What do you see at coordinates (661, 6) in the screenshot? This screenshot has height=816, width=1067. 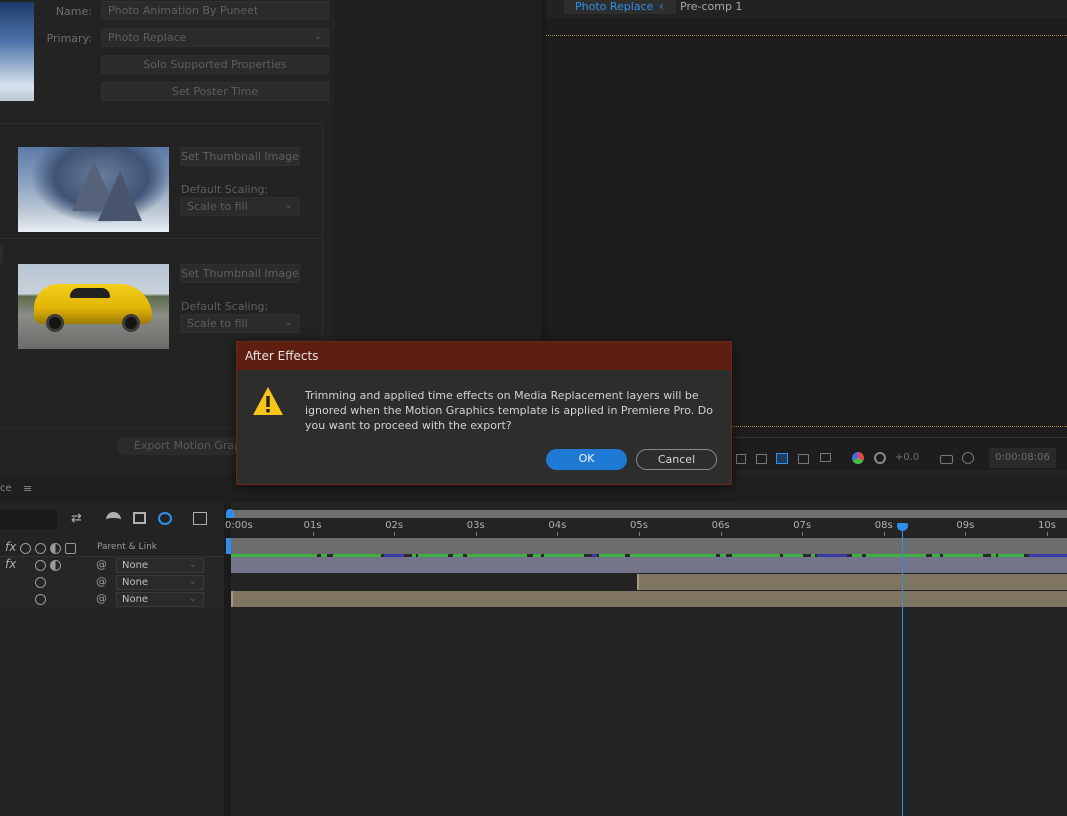 I see `chevron-left-icon: ‹` at bounding box center [661, 6].